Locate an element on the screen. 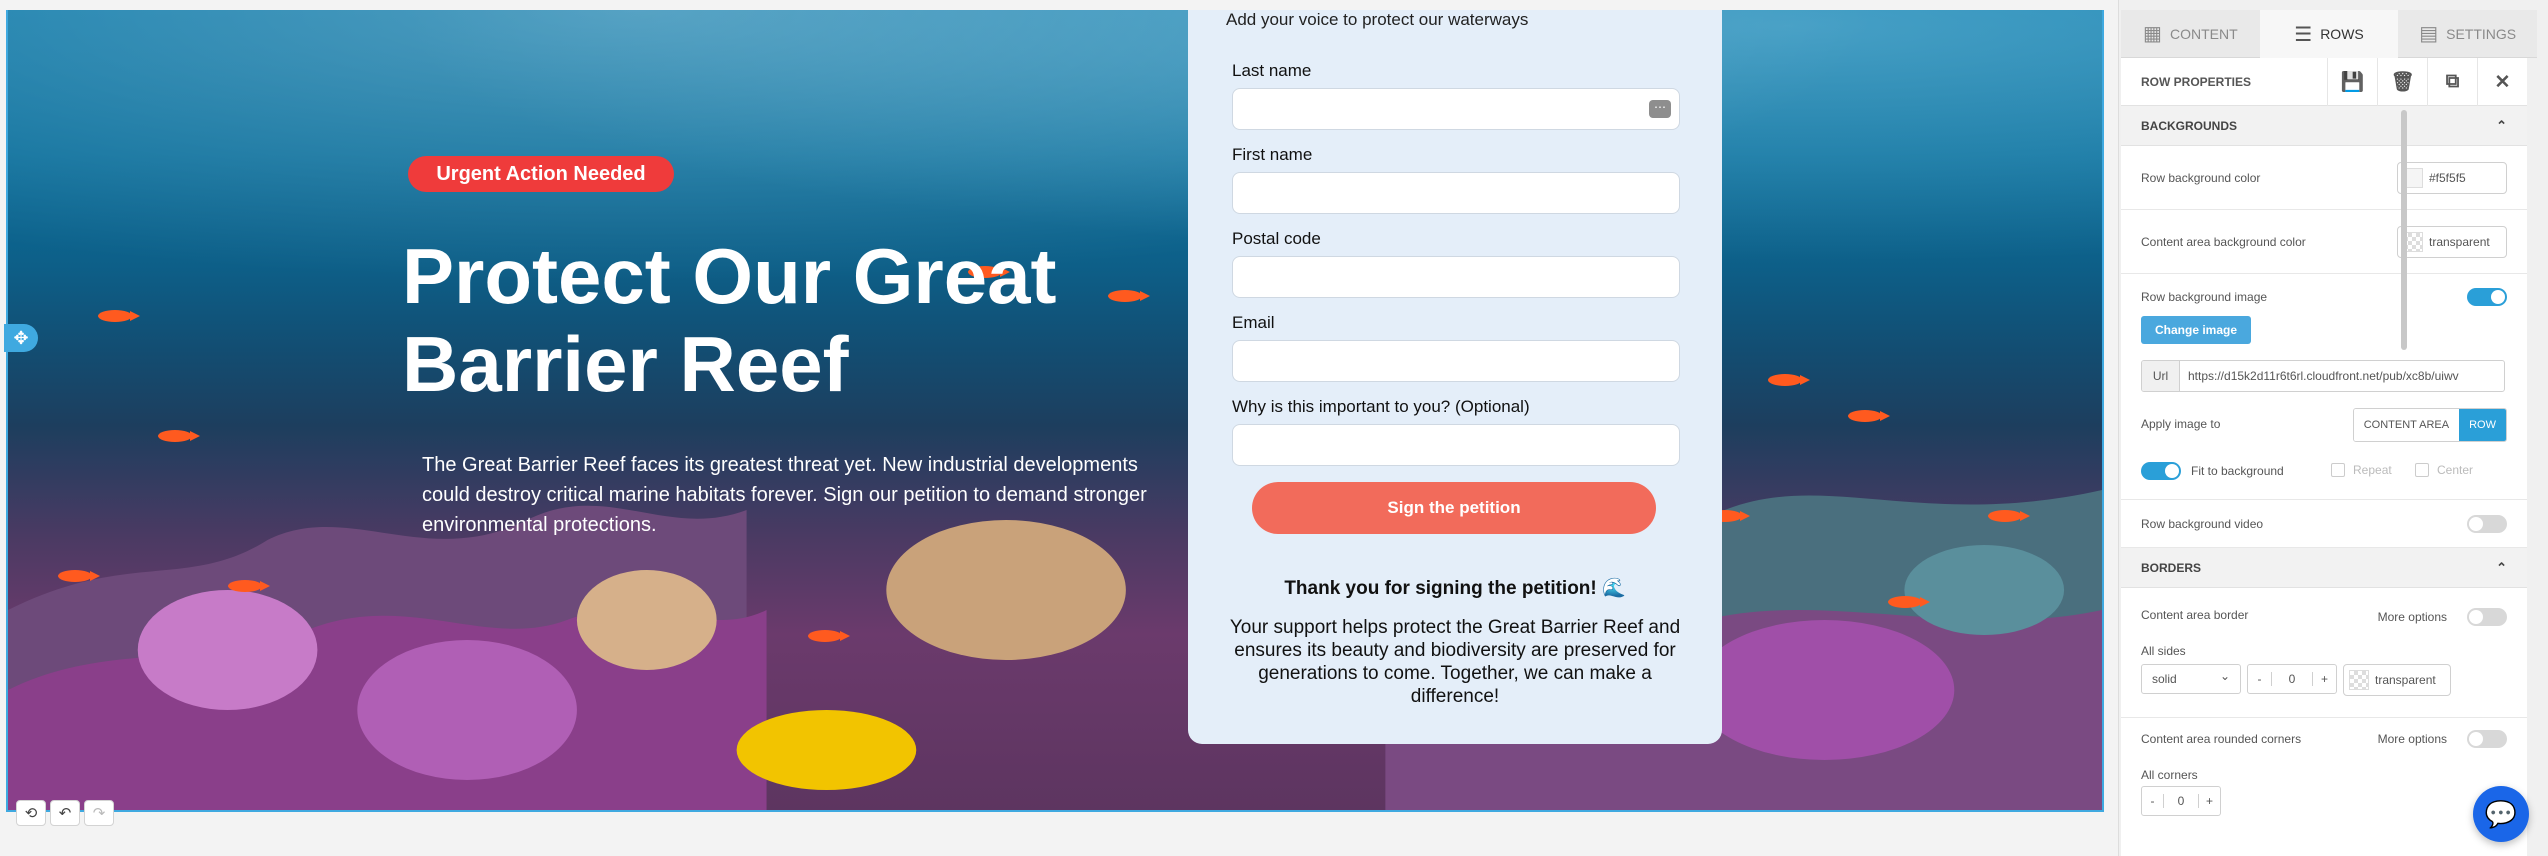 This screenshot has height=856, width=2548. row-bg-color-value: #f5f5f5 is located at coordinates (2447, 178).